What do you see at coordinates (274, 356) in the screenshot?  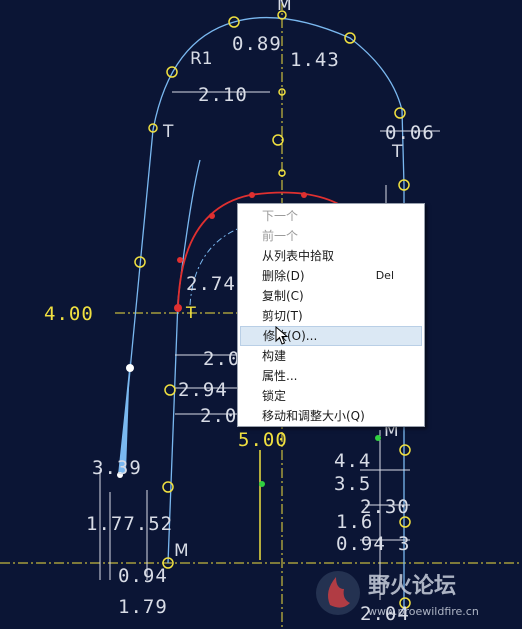 I see `menu-item-label: 构建` at bounding box center [274, 356].